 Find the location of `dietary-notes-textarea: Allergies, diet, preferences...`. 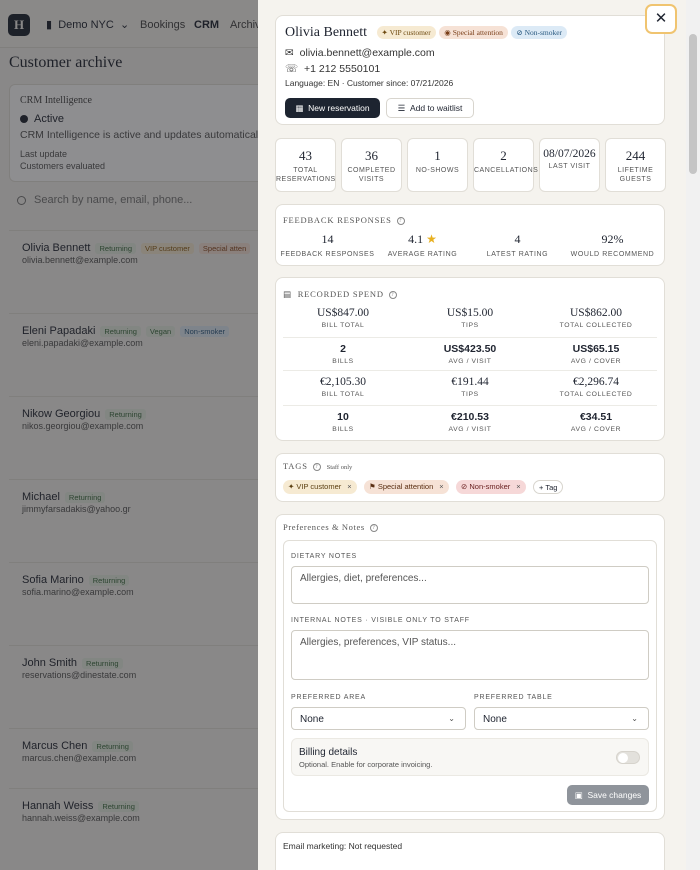

dietary-notes-textarea: Allergies, diet, preferences... is located at coordinates (470, 585).